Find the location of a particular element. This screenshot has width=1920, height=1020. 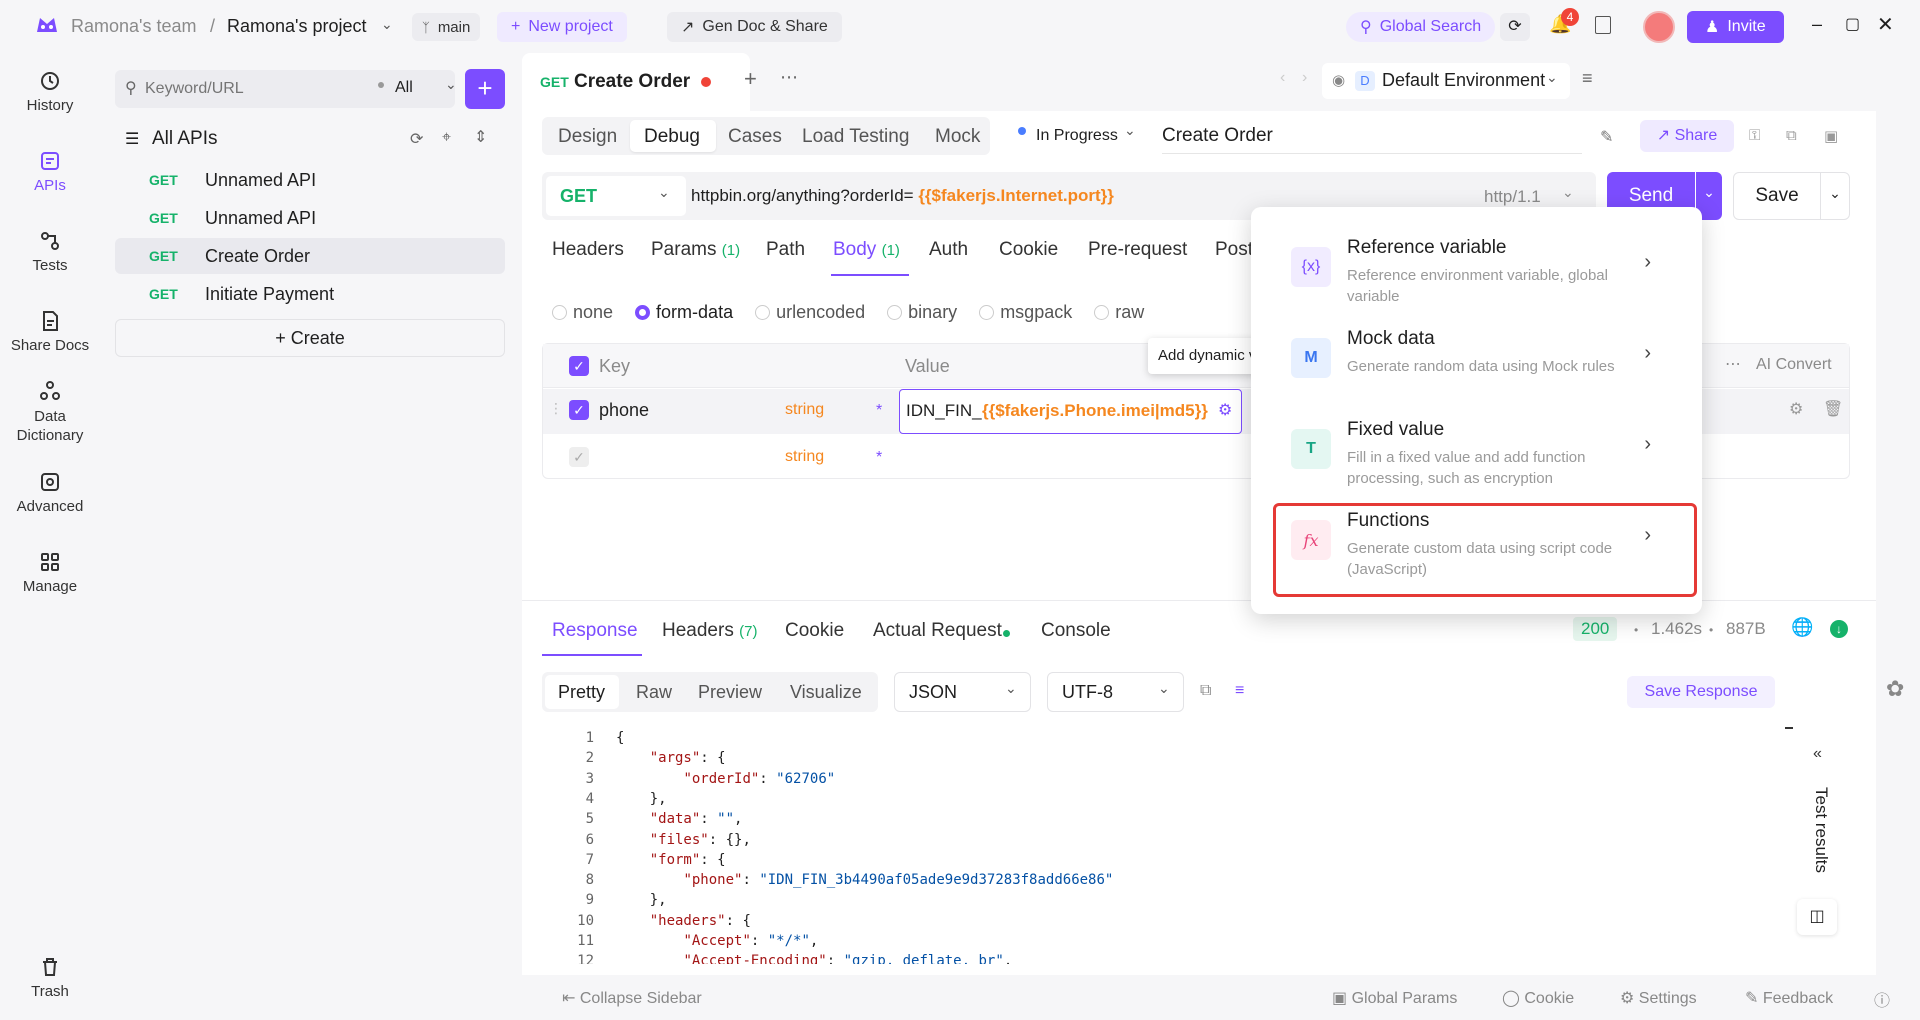

global-params-button: ▣ Global Params is located at coordinates (1394, 998).